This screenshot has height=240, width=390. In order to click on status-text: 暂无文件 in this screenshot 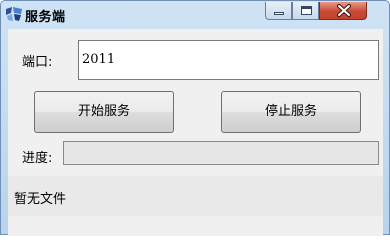, I will do `click(40, 199)`.